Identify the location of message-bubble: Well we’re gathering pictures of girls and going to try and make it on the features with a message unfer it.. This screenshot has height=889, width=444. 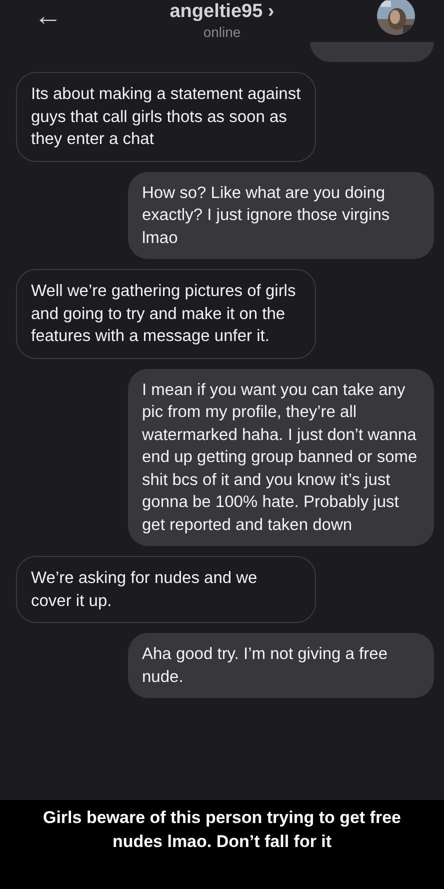
(166, 313).